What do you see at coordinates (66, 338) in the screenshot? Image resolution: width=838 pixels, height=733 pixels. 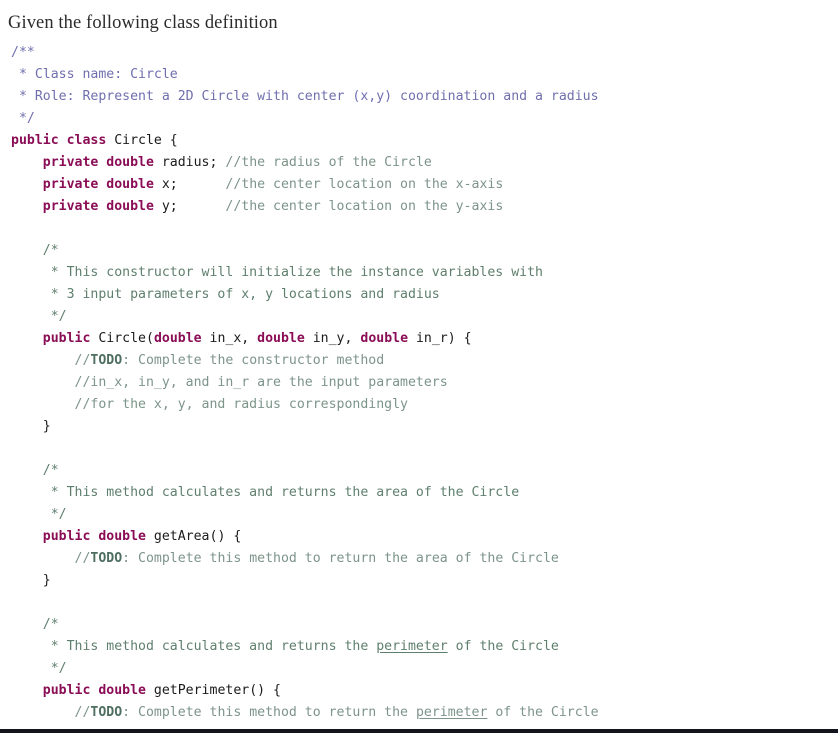 I see `code-token-kw: public` at bounding box center [66, 338].